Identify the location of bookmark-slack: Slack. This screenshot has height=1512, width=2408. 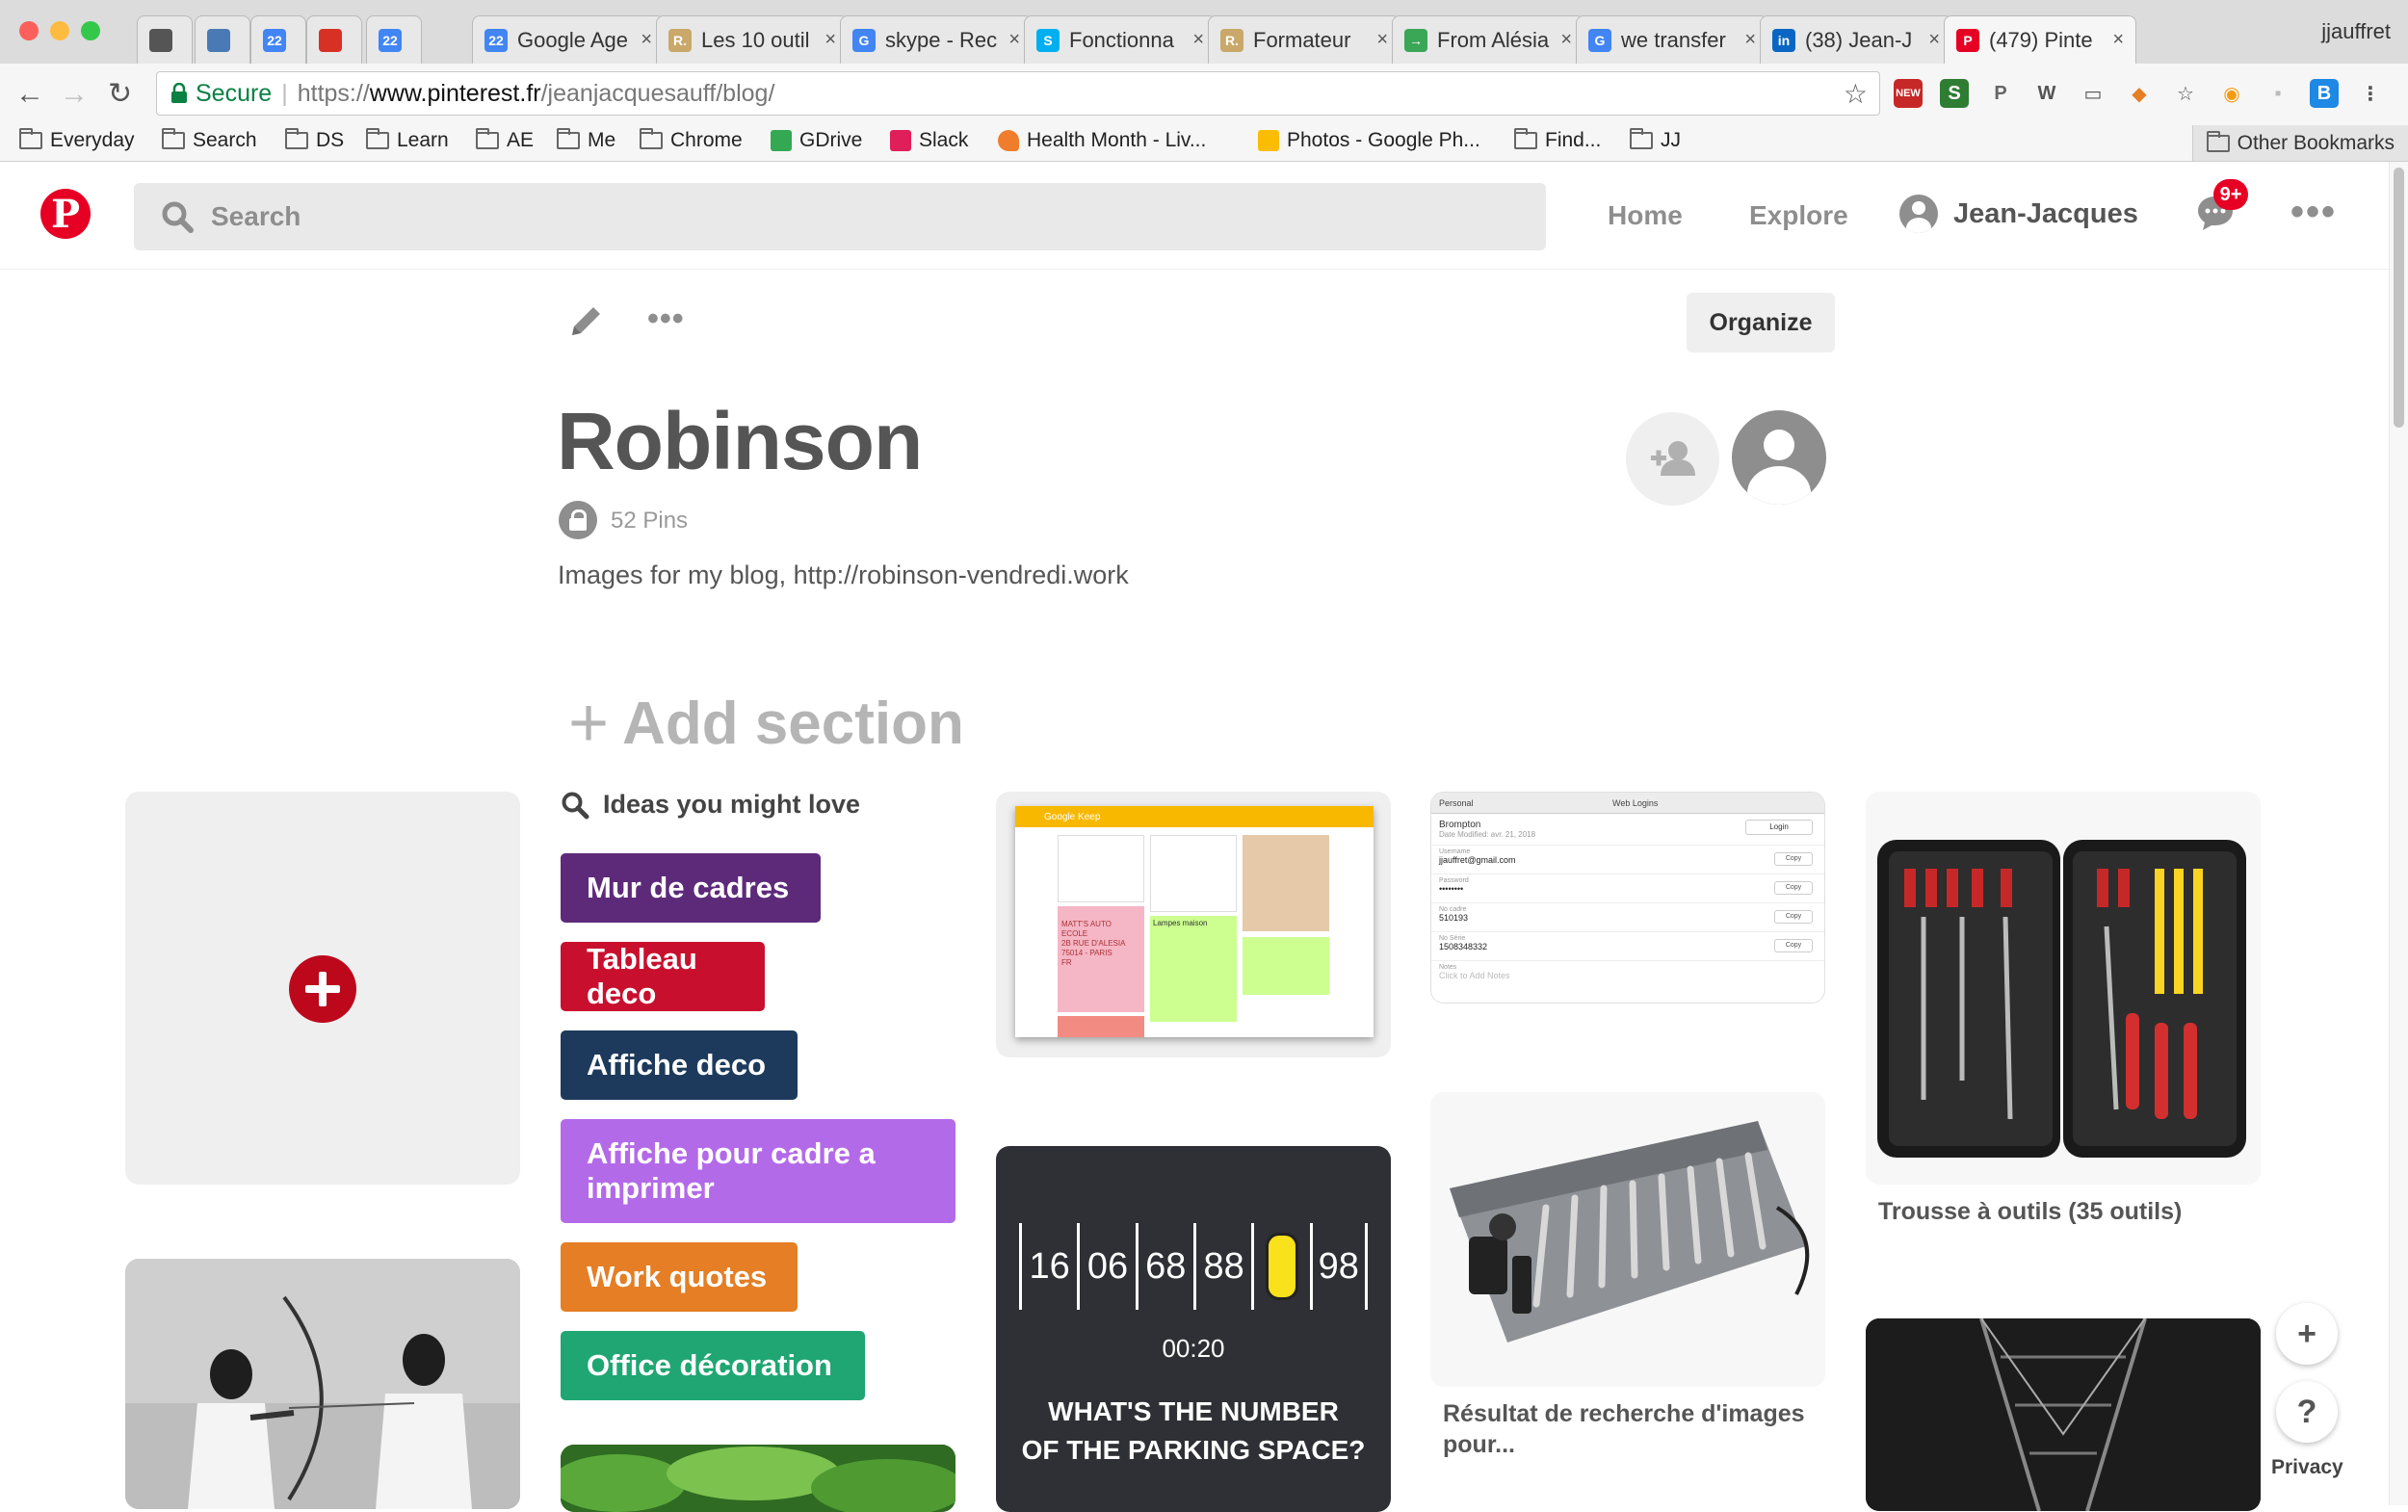
(929, 141).